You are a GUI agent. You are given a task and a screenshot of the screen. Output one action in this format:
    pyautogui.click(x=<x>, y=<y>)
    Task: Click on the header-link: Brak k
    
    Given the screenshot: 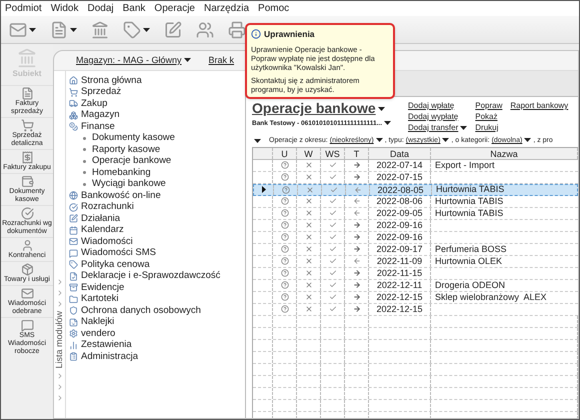 What is the action you would take?
    pyautogui.click(x=221, y=61)
    